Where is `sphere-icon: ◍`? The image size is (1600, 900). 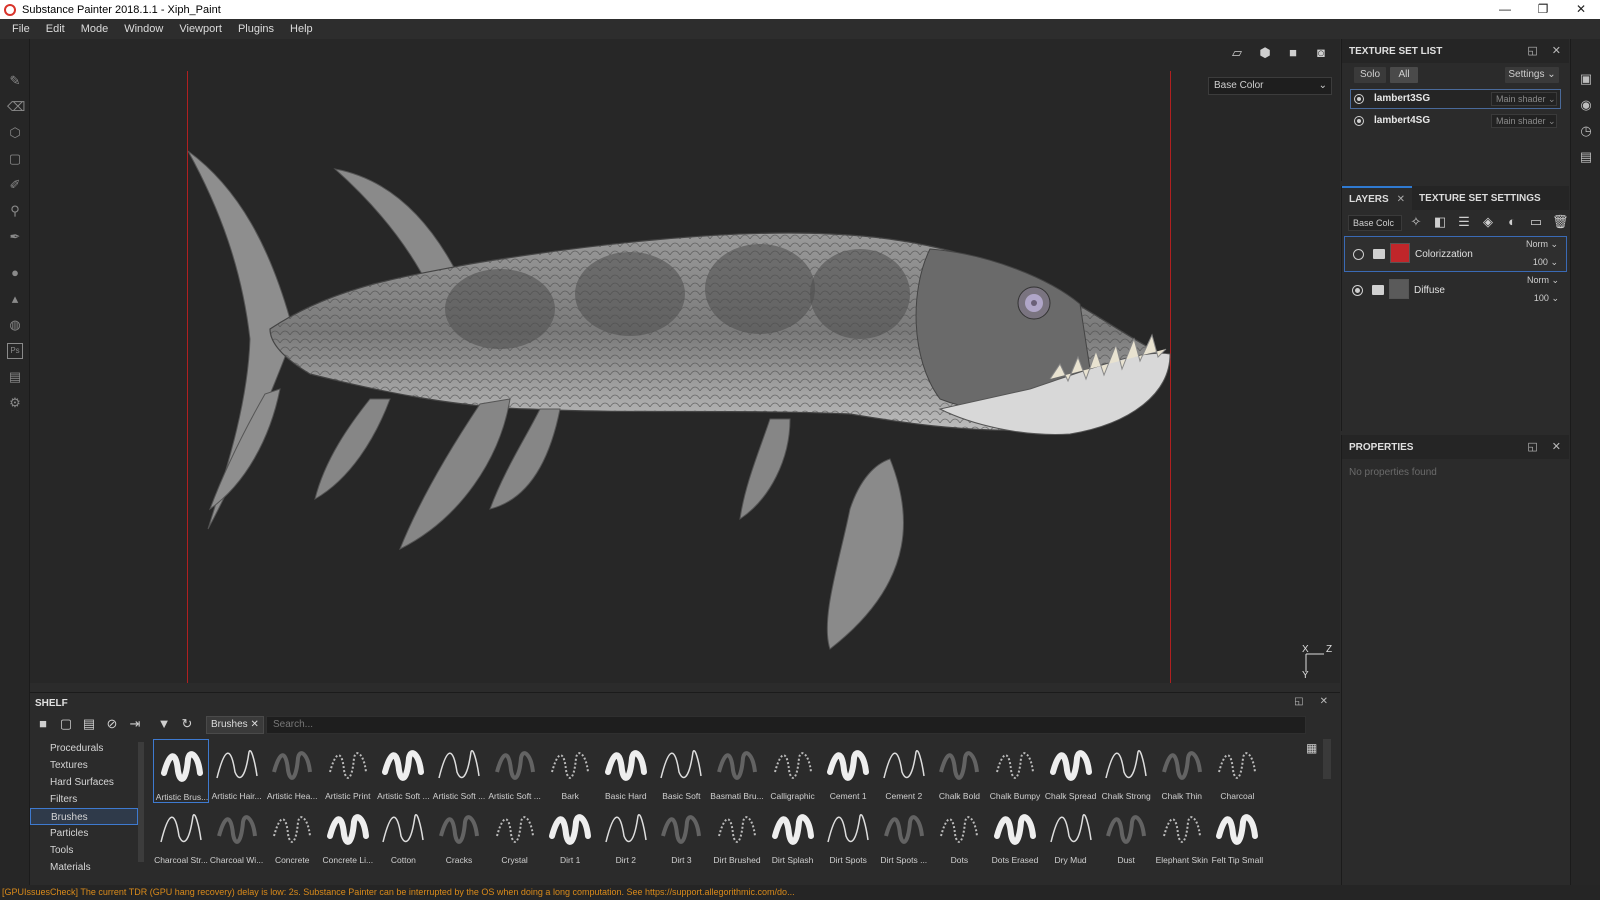
sphere-icon: ◍ is located at coordinates (15, 325).